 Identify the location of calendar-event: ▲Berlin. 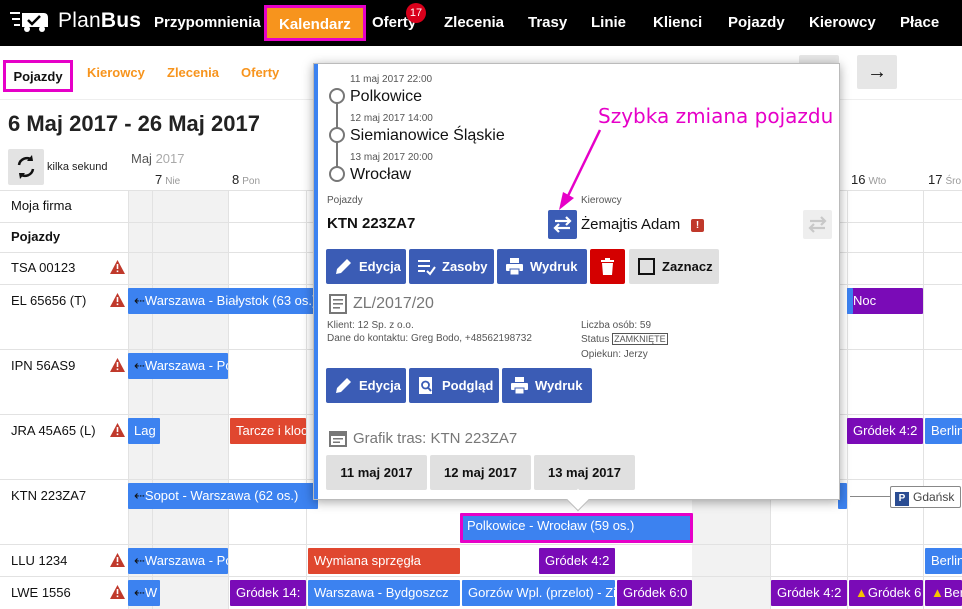
(943, 593).